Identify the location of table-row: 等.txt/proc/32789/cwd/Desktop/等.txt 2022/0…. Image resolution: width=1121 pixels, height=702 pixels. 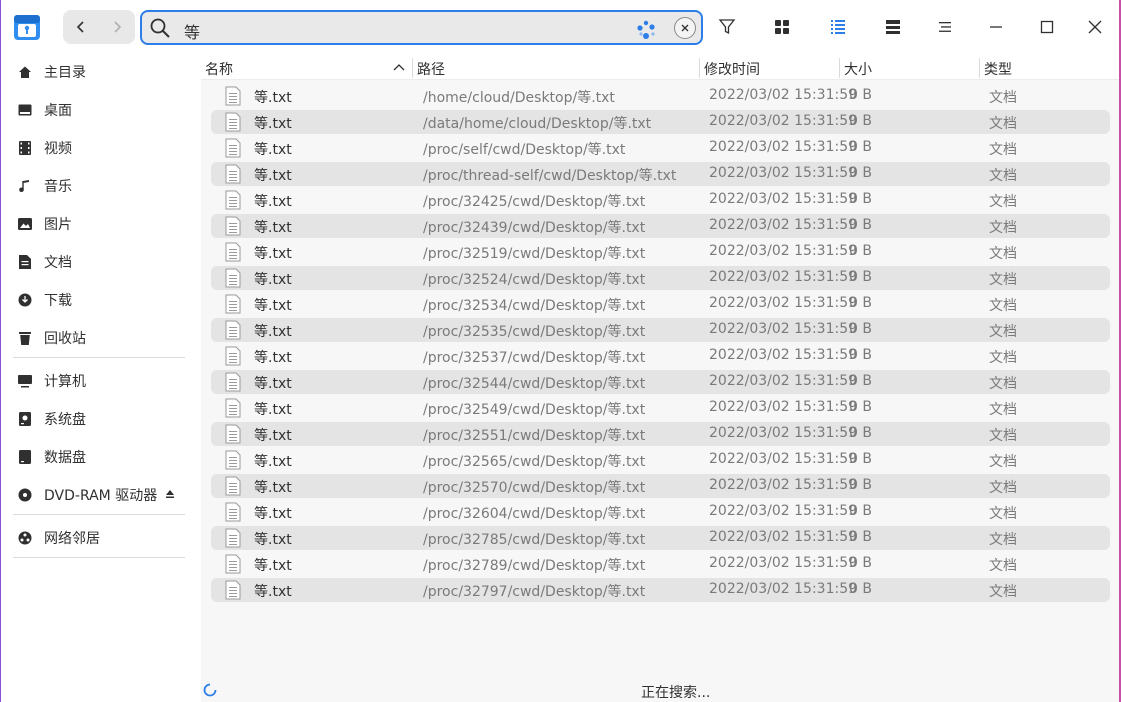
(660, 564).